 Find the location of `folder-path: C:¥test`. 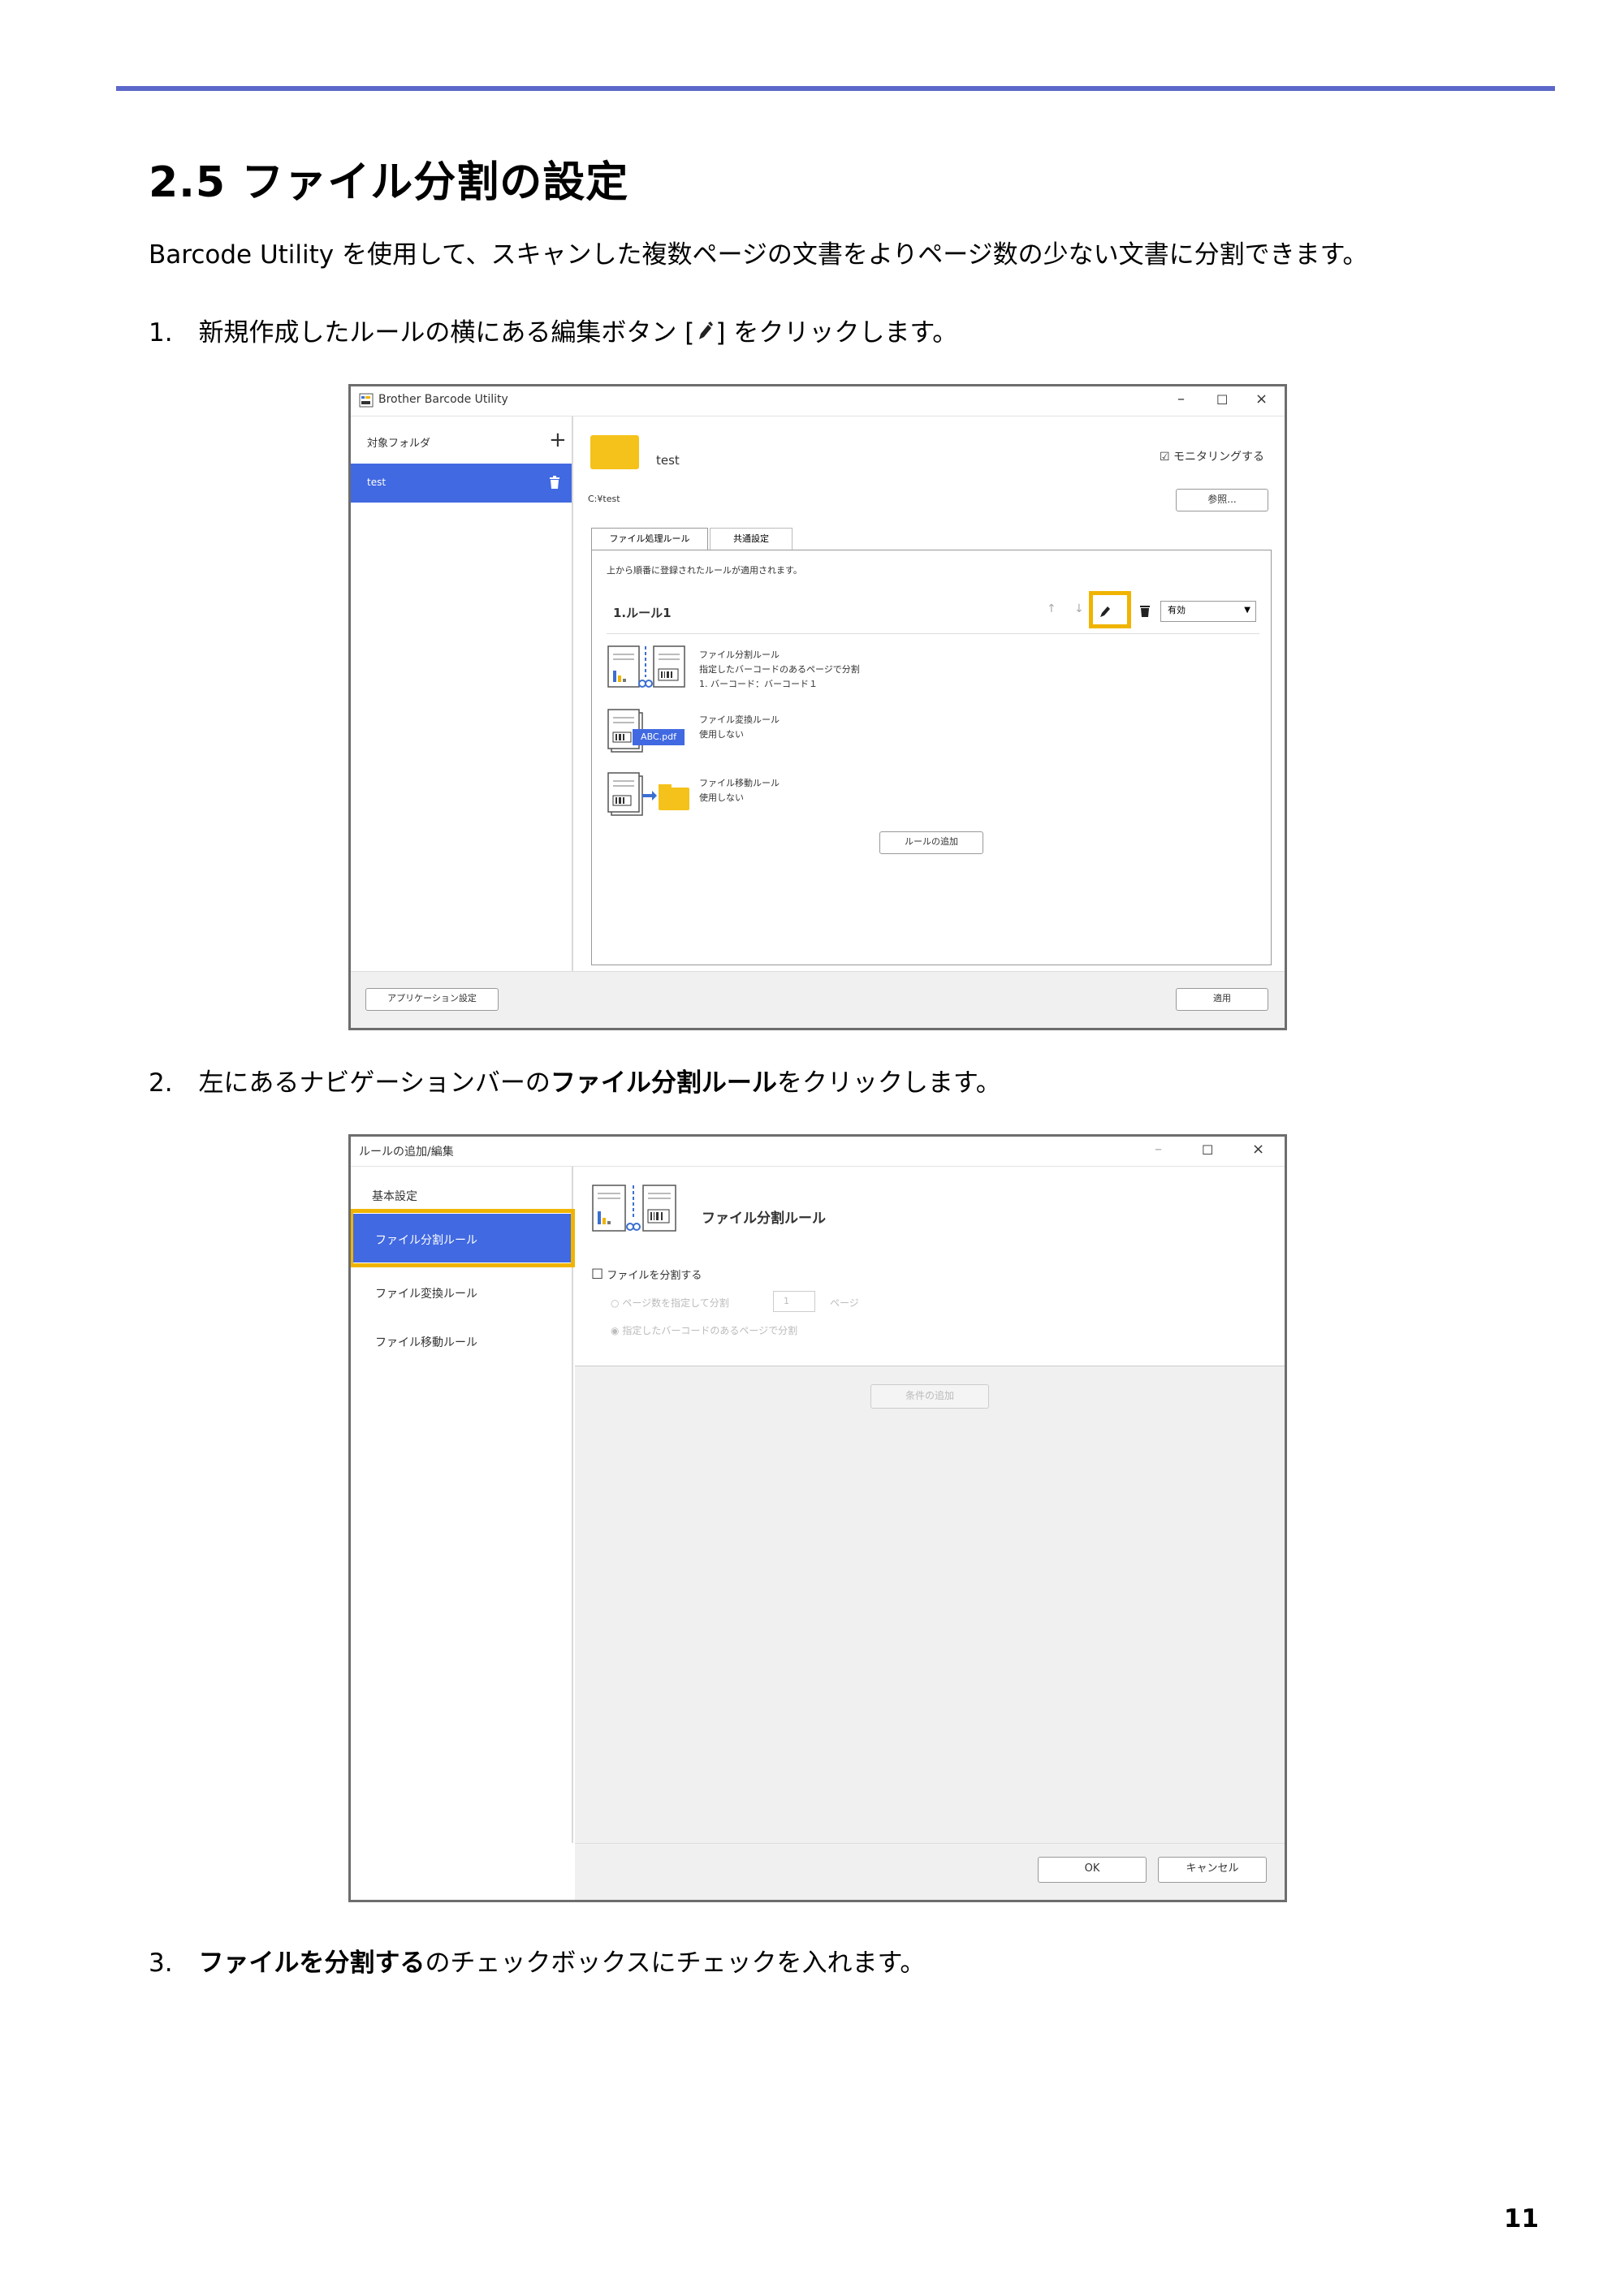

folder-path: C:¥test is located at coordinates (604, 499).